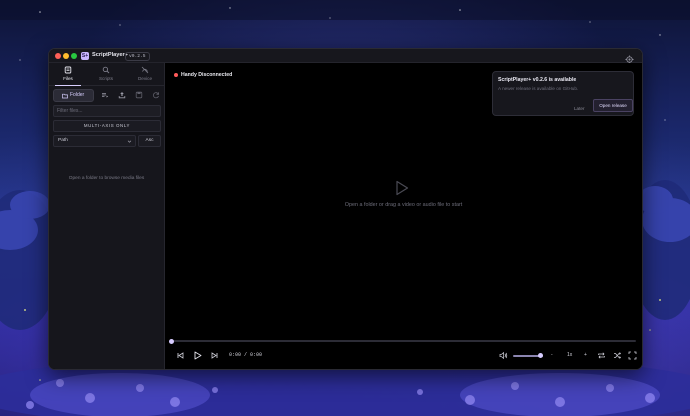 This screenshot has height=416, width=690. What do you see at coordinates (107, 111) in the screenshot?
I see `filter-files-input` at bounding box center [107, 111].